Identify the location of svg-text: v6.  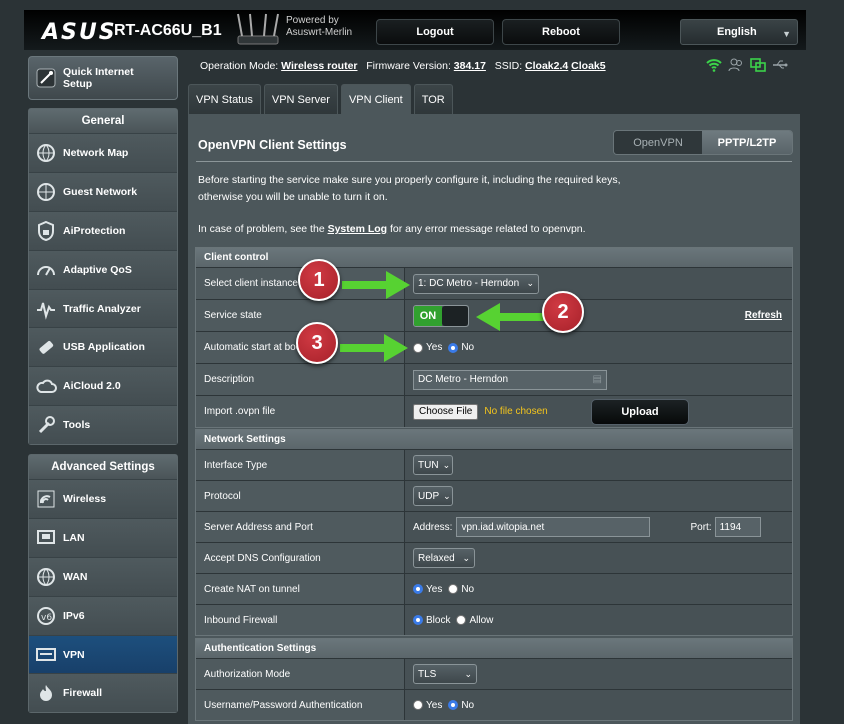
(46, 618).